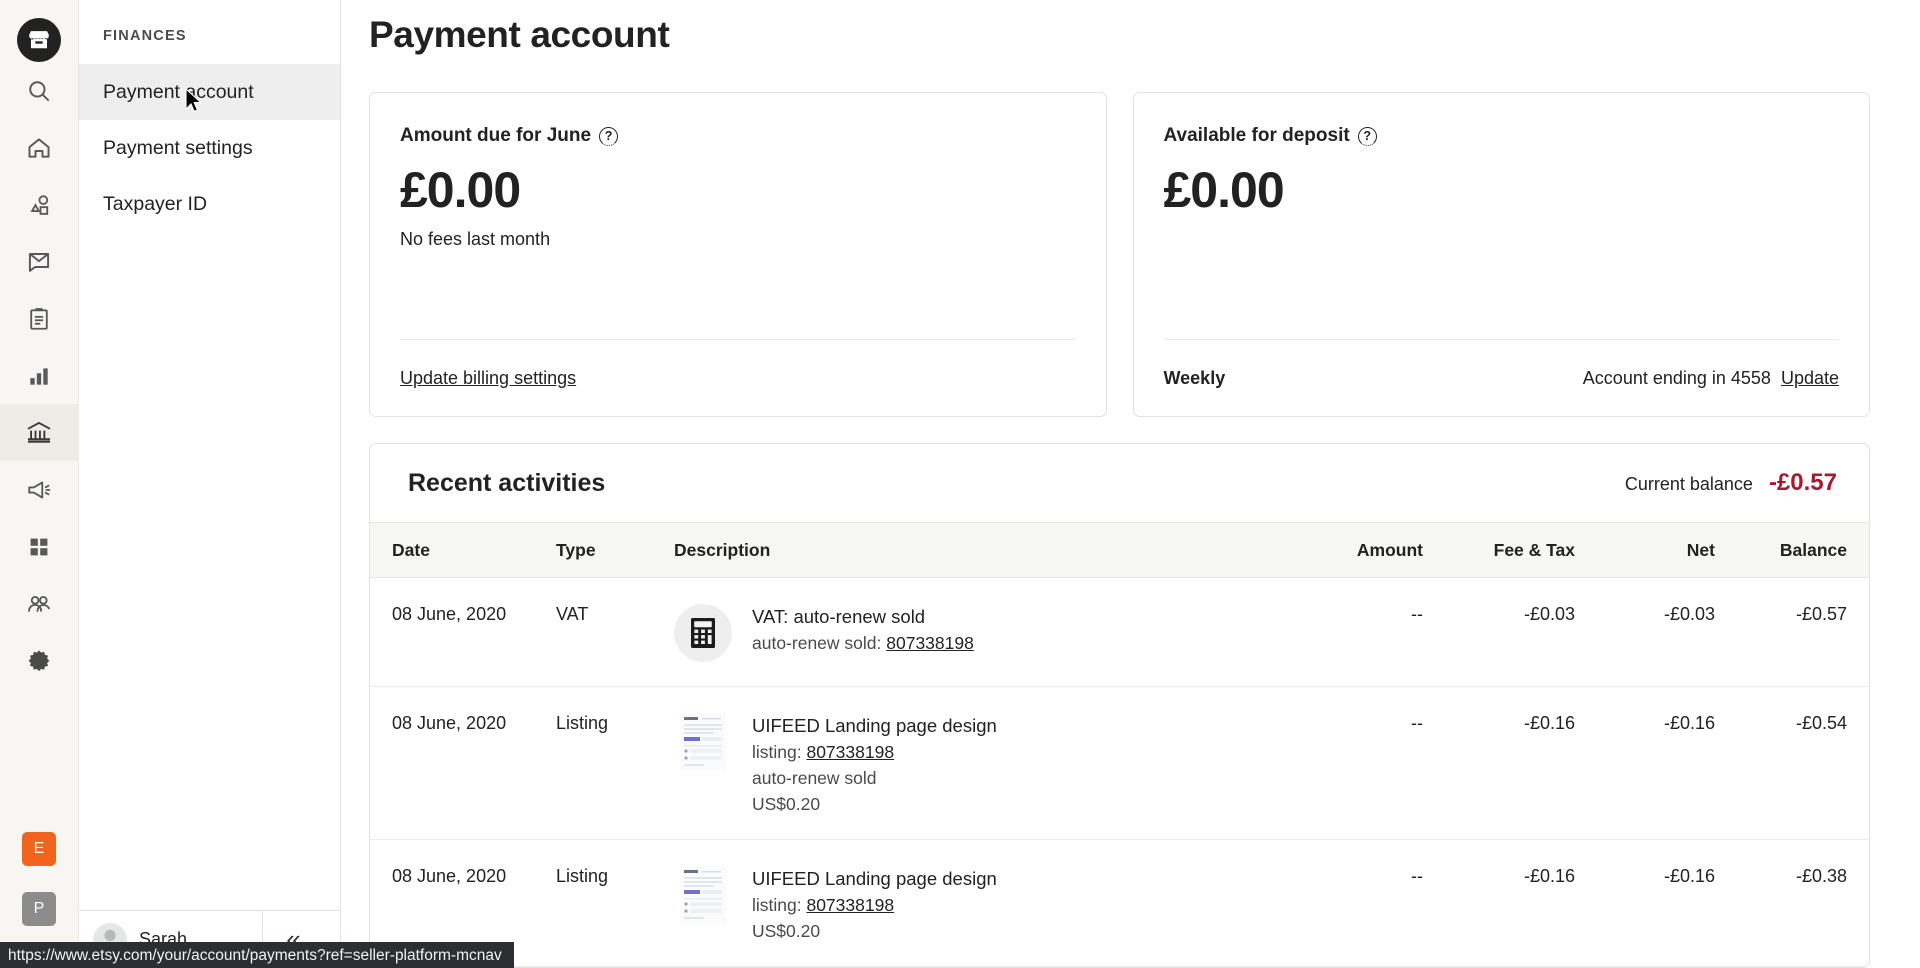 Image resolution: width=1920 pixels, height=968 pixels. Describe the element at coordinates (39, 261) in the screenshot. I see `messages-icon` at that location.